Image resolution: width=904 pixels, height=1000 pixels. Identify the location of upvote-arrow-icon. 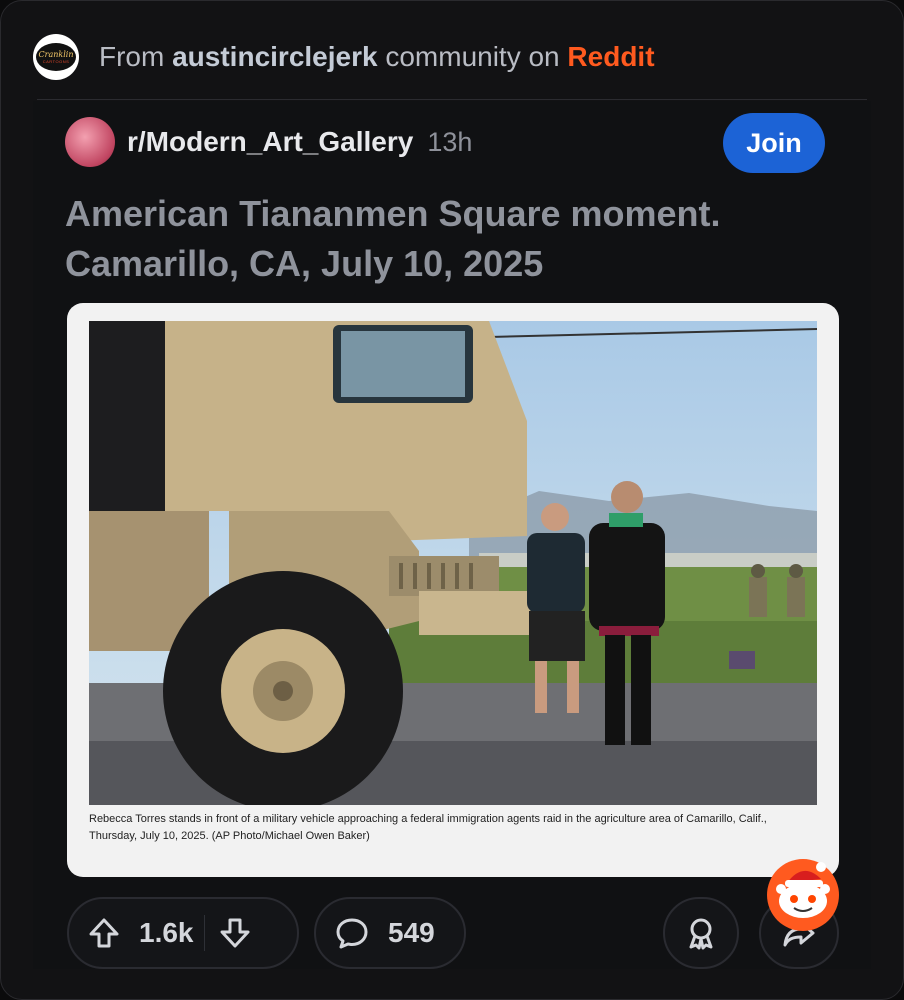
(104, 933).